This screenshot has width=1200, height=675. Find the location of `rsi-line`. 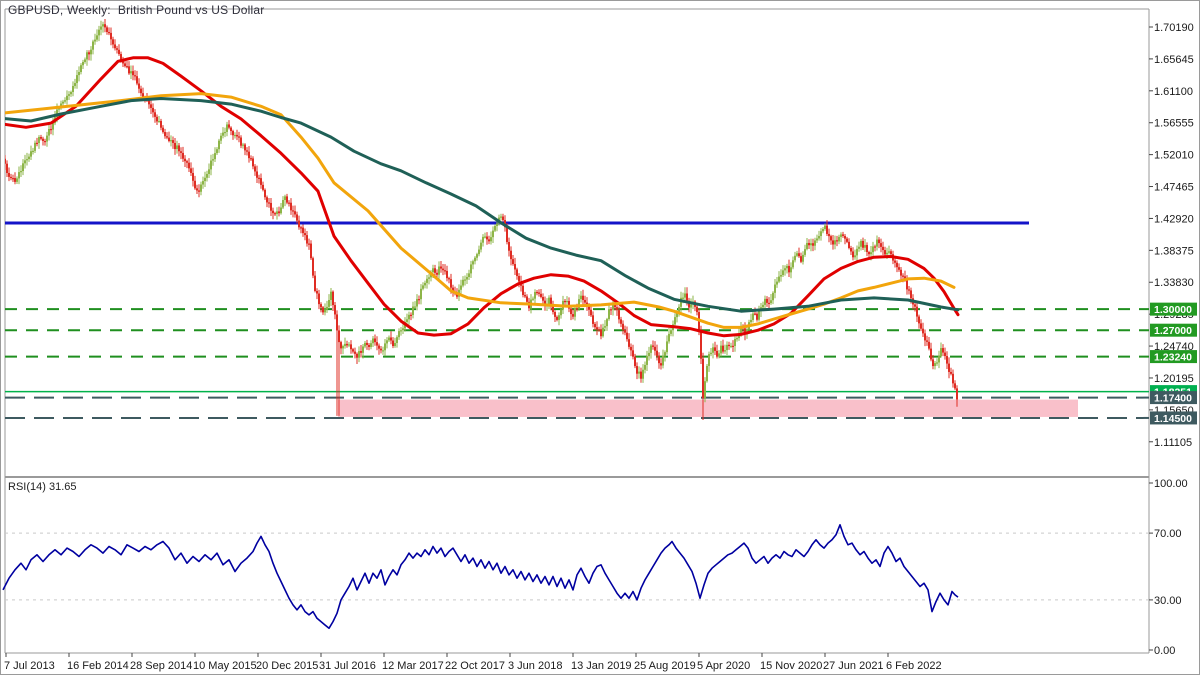

rsi-line is located at coordinates (480, 577).